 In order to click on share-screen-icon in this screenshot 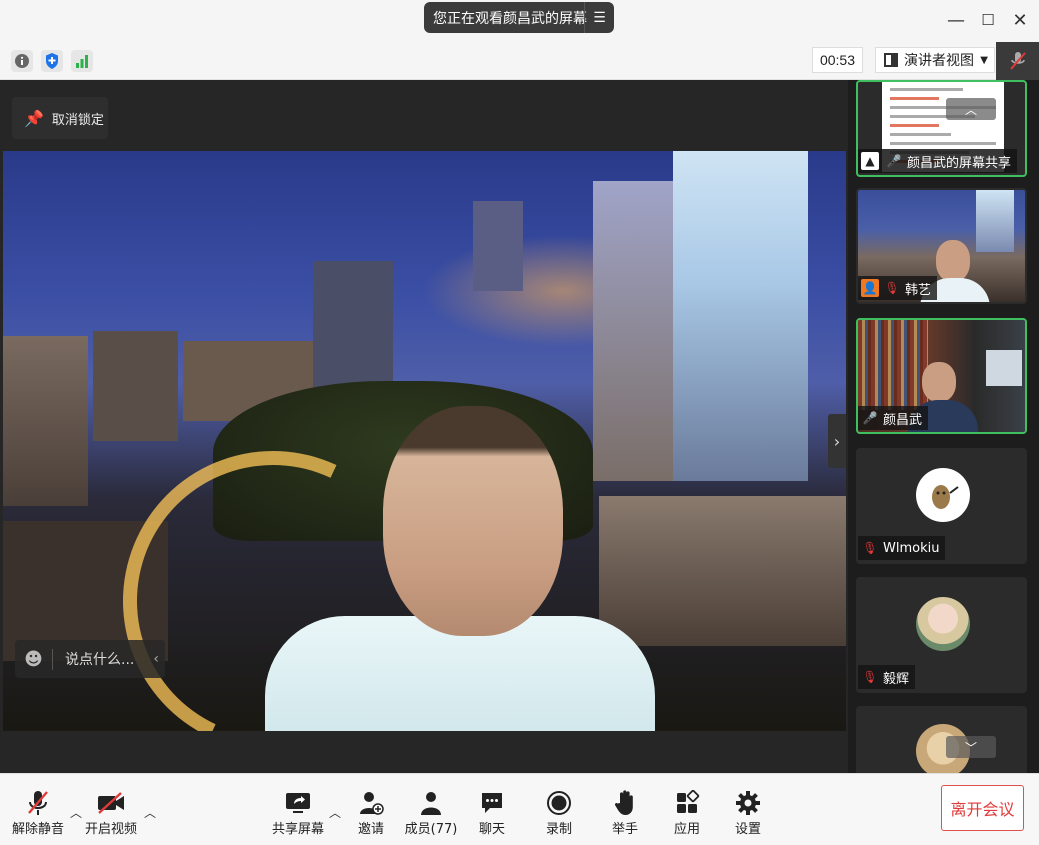, I will do `click(298, 803)`.